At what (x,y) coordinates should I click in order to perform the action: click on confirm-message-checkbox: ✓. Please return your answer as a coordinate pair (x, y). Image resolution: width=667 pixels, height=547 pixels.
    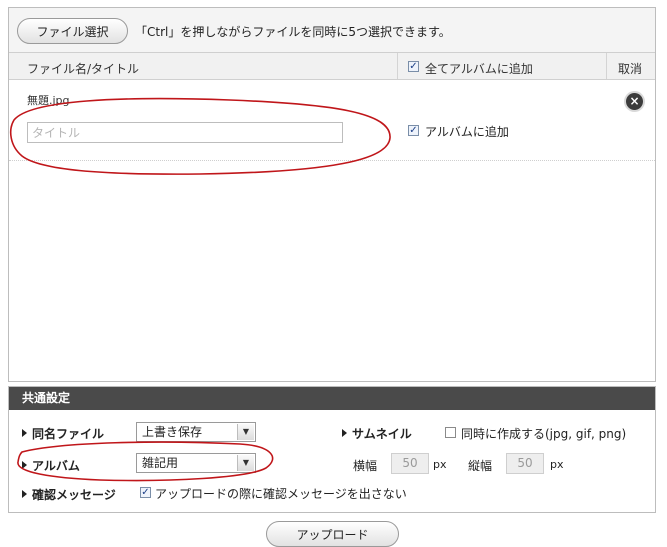
    Looking at the image, I should click on (145, 492).